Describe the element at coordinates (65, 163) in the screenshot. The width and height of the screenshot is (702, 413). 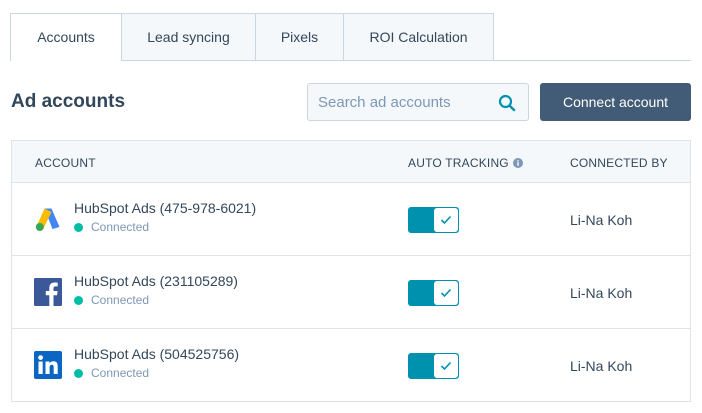
I see `column-header-account: ACCOUNT` at that location.